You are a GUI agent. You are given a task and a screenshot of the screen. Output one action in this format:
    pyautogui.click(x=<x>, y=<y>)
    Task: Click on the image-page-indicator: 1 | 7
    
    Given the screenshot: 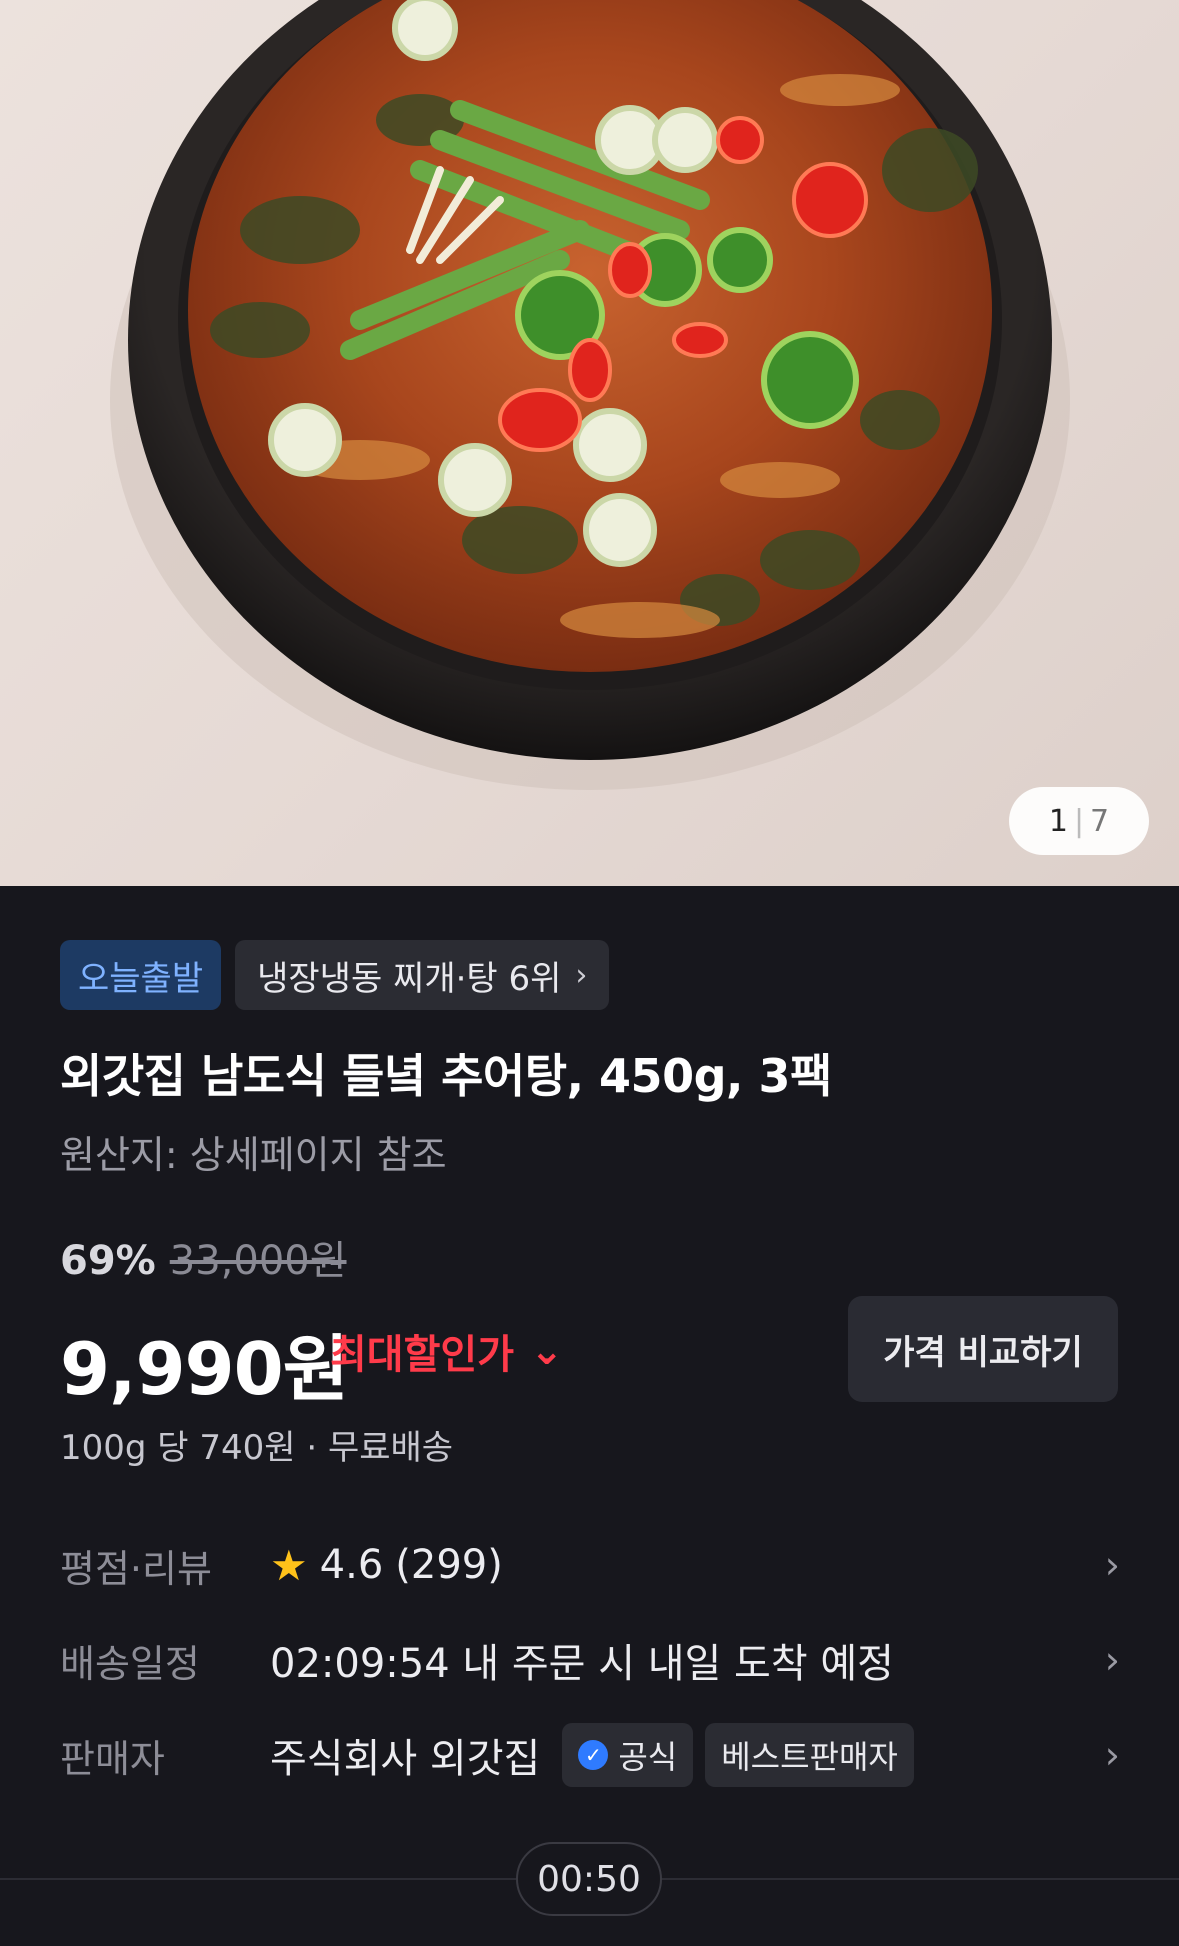 What is the action you would take?
    pyautogui.click(x=1079, y=821)
    